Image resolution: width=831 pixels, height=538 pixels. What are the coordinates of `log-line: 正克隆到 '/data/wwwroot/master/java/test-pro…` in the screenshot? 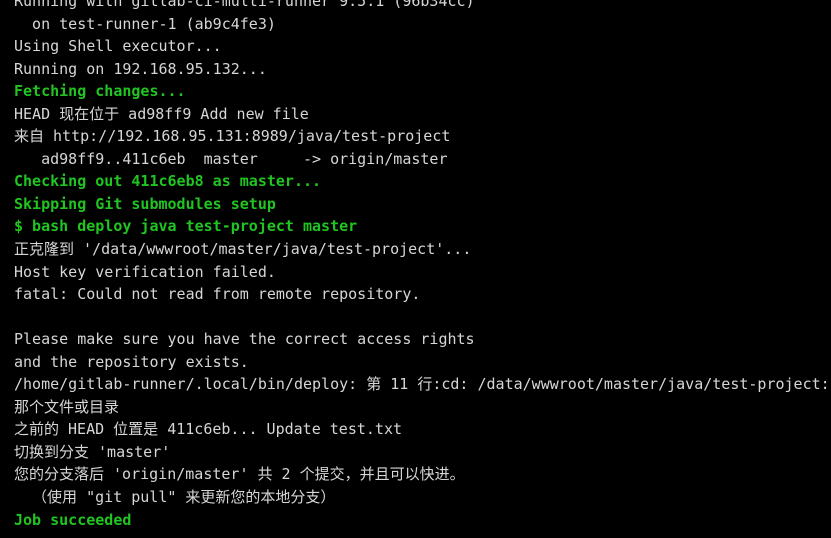 It's located at (243, 249).